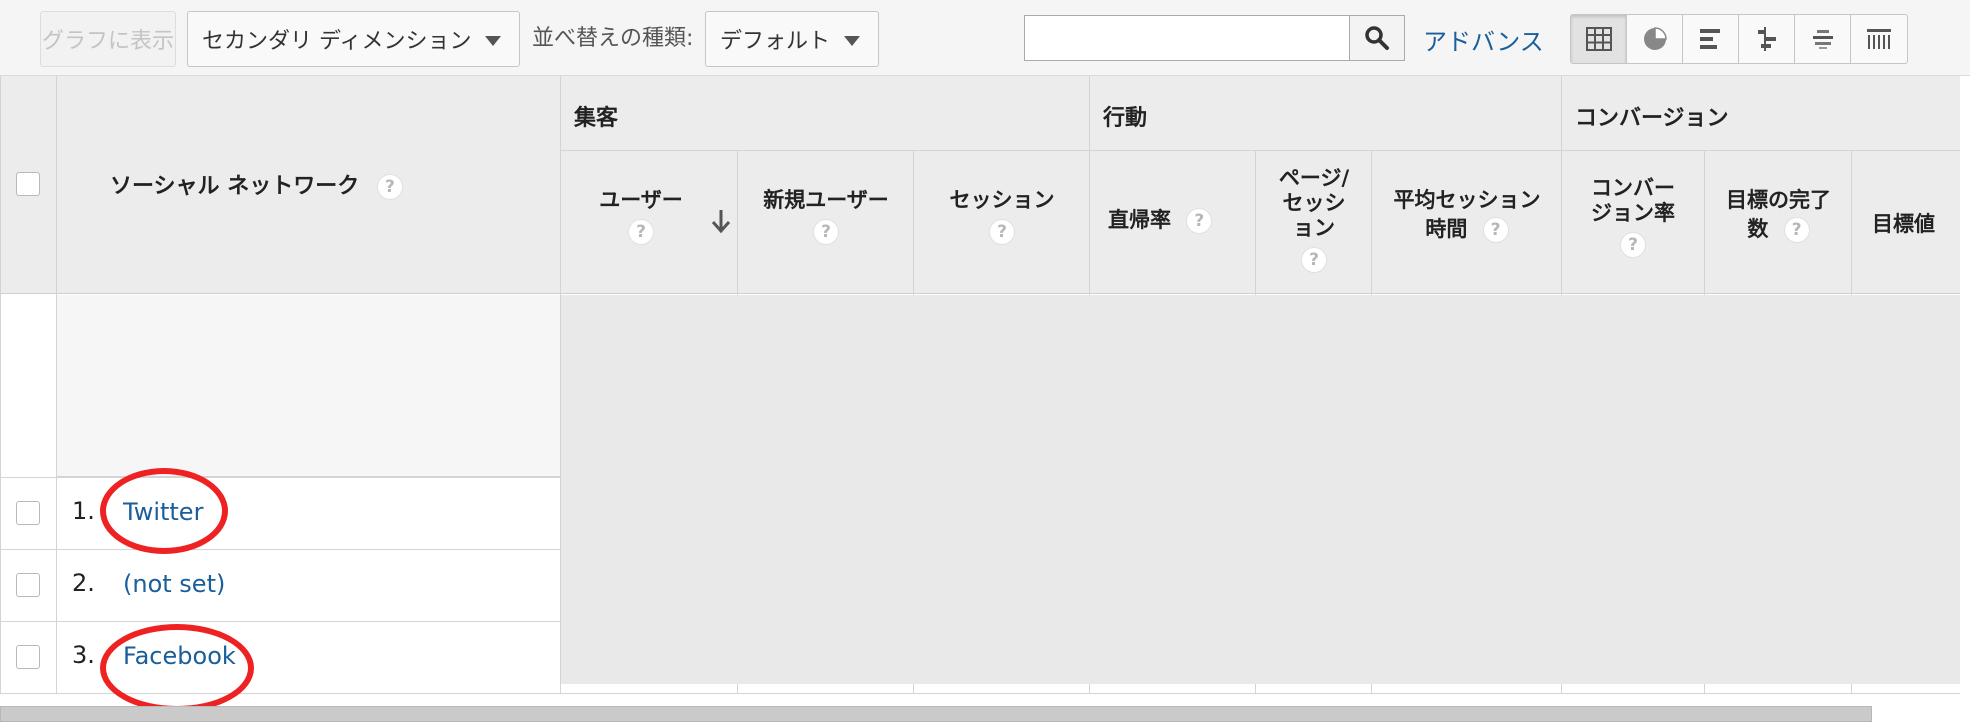 This screenshot has width=1970, height=722. I want to click on column-conversion-rate-label-line2: ジョン率, so click(1633, 213).